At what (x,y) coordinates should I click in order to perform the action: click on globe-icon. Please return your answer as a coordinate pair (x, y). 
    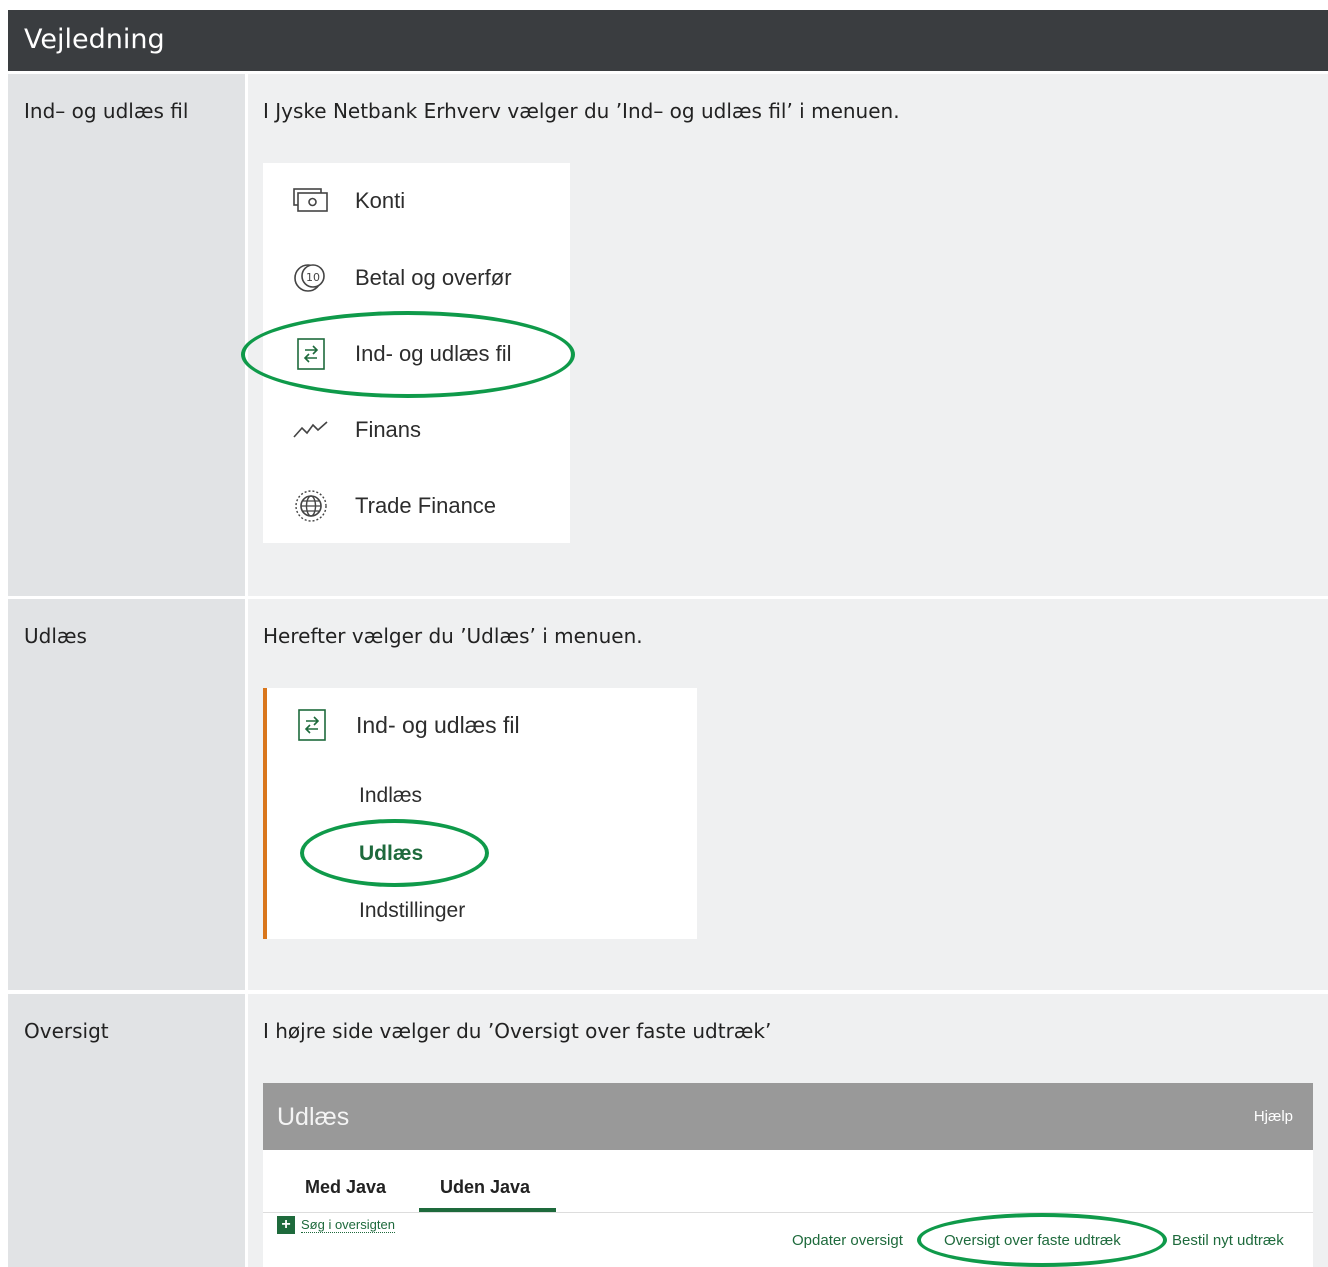
    Looking at the image, I should click on (311, 506).